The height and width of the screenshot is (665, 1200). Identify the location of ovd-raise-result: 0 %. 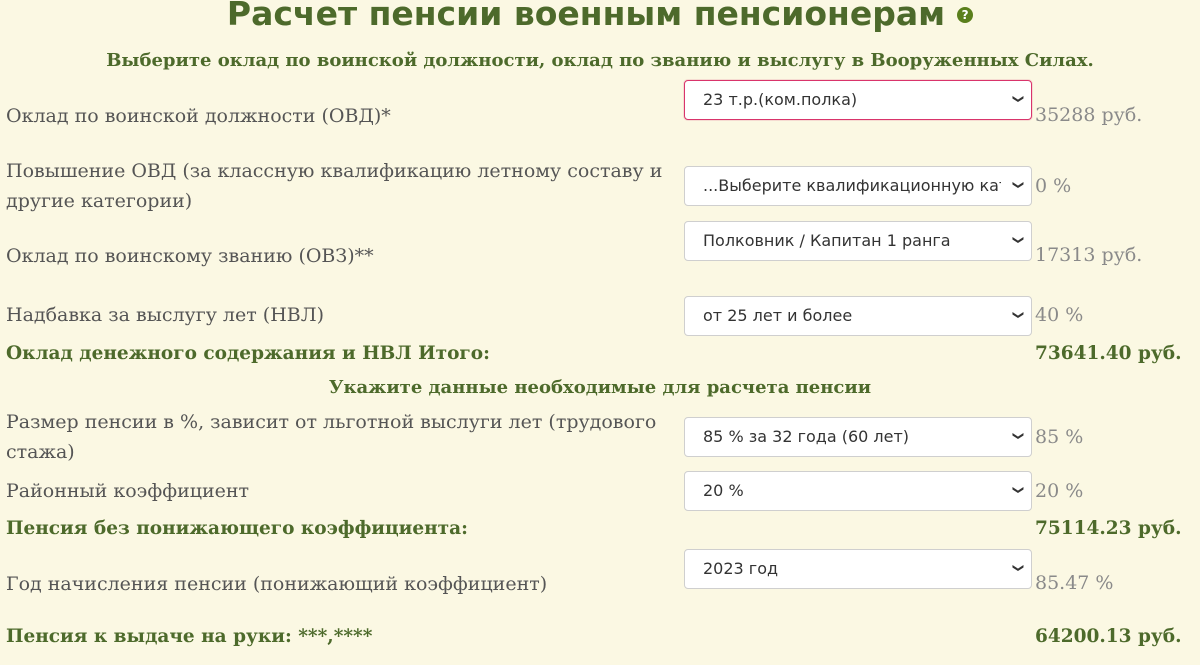
(1053, 186).